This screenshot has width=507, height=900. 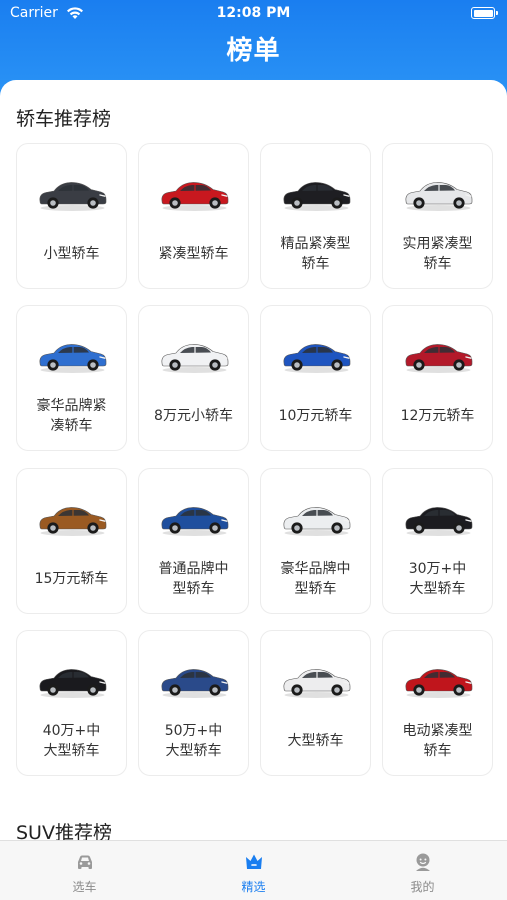 What do you see at coordinates (422, 862) in the screenshot?
I see `profile-icon` at bounding box center [422, 862].